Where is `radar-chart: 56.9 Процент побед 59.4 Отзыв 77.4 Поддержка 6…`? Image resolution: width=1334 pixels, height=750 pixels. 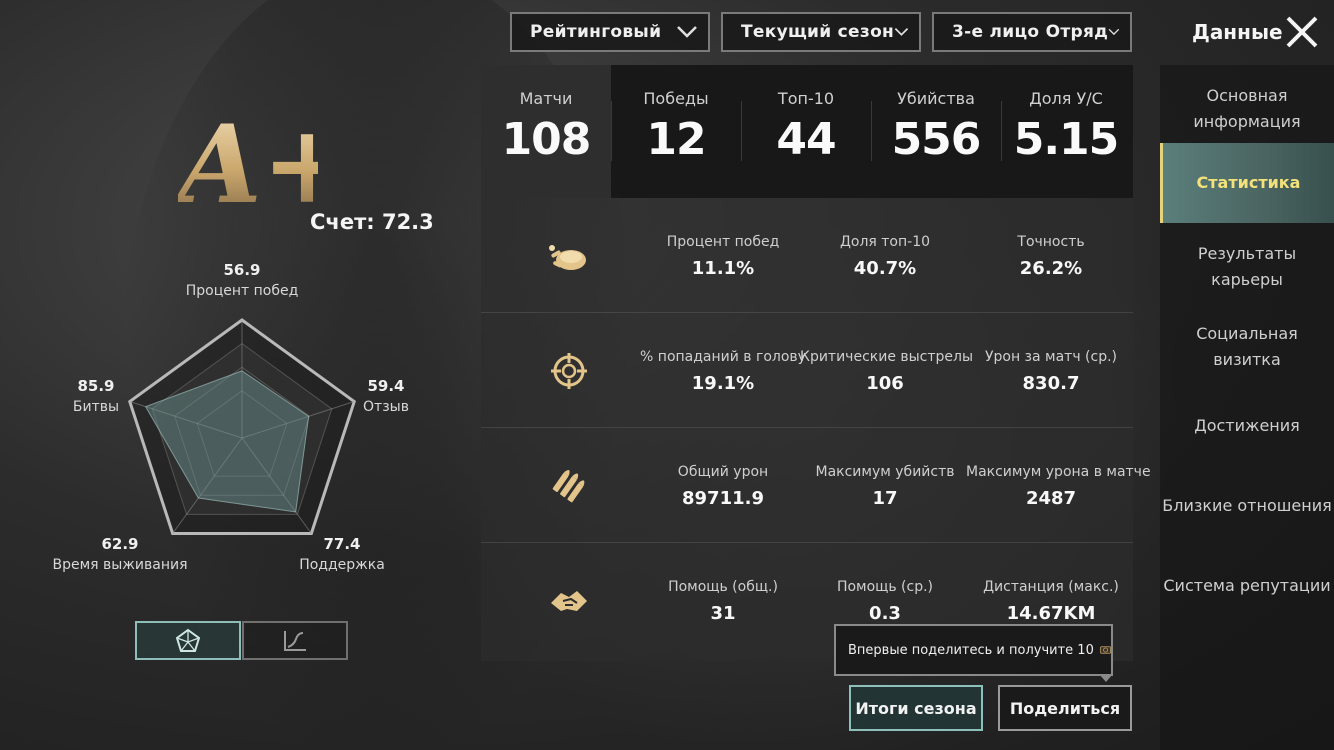 radar-chart: 56.9 Процент побед 59.4 Отзыв 77.4 Поддержка 6… is located at coordinates (240, 420).